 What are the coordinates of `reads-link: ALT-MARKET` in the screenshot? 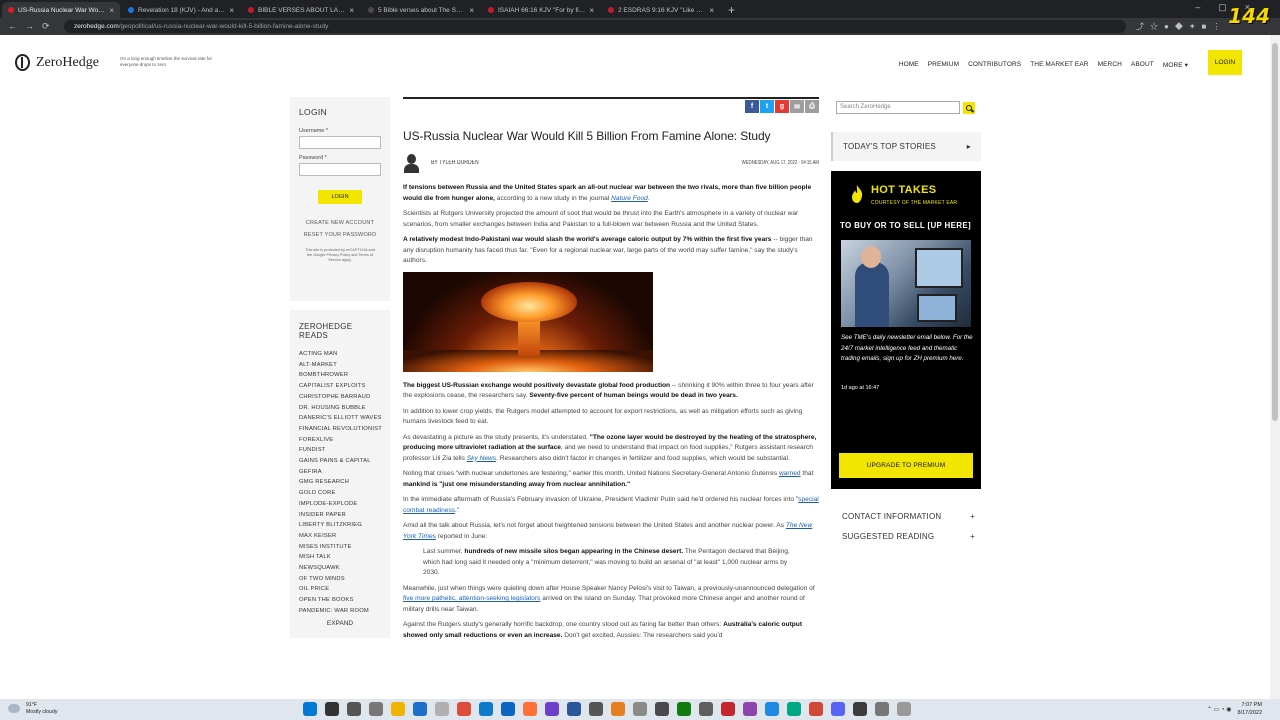 It's located at (340, 365).